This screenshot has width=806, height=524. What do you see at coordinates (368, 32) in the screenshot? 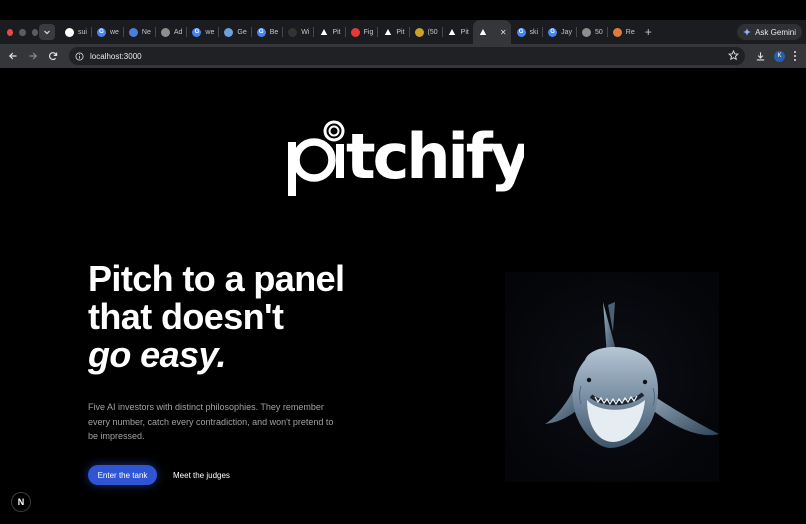
I see `browser-tab-title: Fig` at bounding box center [368, 32].